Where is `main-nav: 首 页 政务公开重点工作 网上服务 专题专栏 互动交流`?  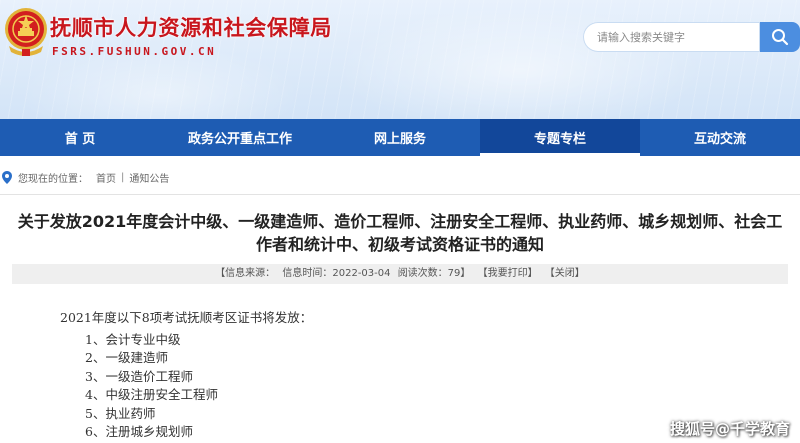 main-nav: 首 页 政务公开重点工作 网上服务 专题专栏 互动交流 is located at coordinates (400, 137).